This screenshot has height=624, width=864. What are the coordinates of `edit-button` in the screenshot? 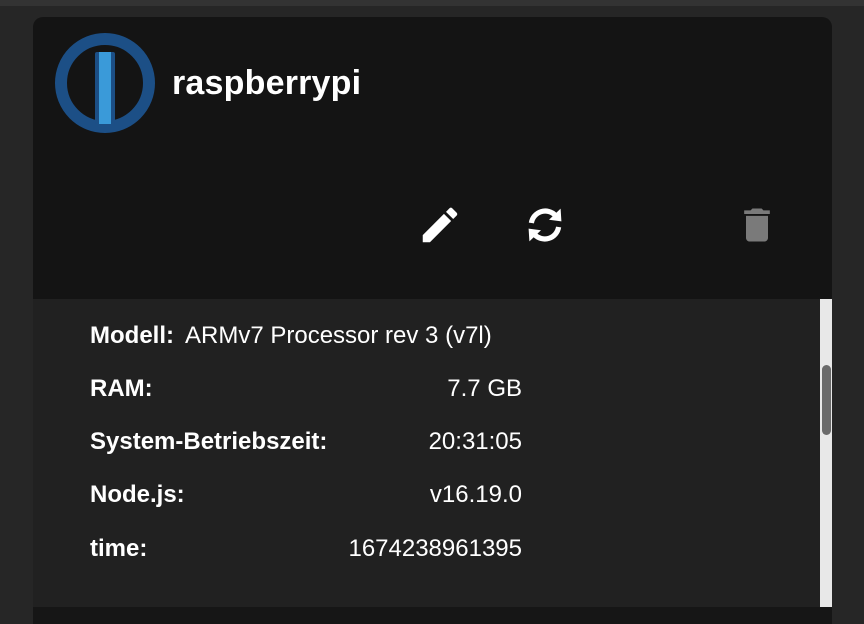 It's located at (440, 225).